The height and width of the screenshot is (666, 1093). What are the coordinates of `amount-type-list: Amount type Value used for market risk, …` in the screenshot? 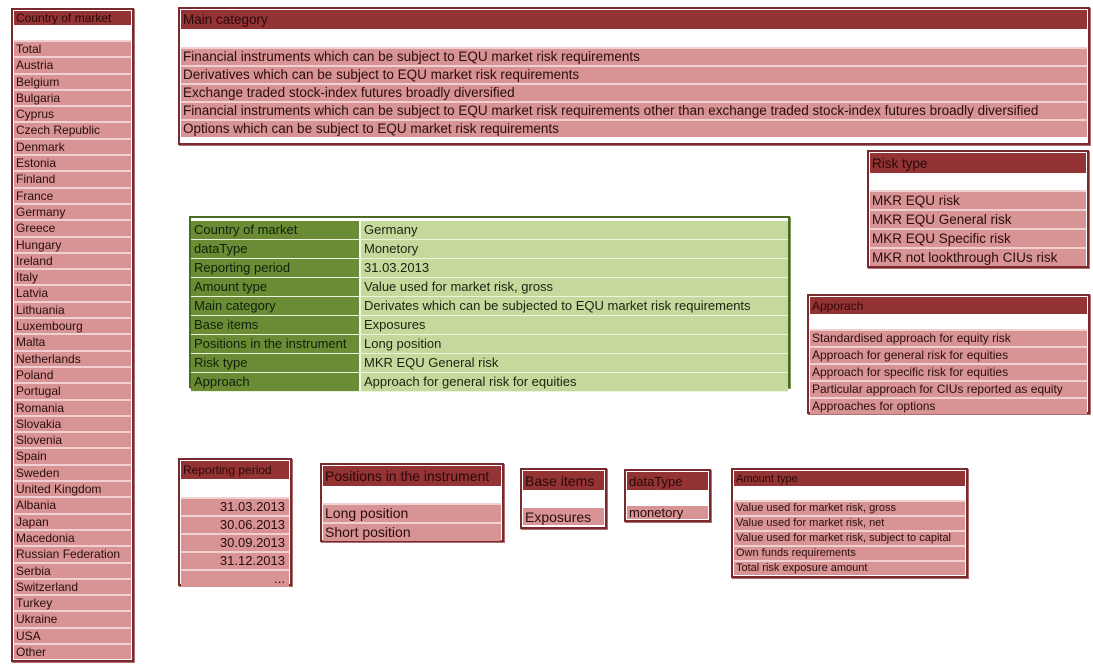 It's located at (849, 523).